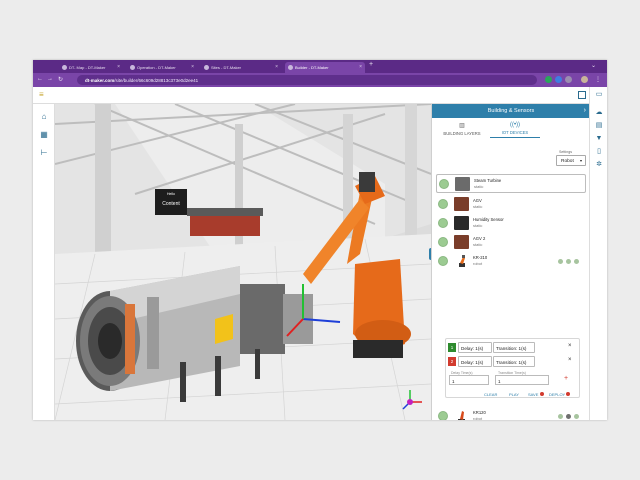 The image size is (640, 480). I want to click on browser-tab-map: DT- Map - DT-Maker ×, so click(91, 67).